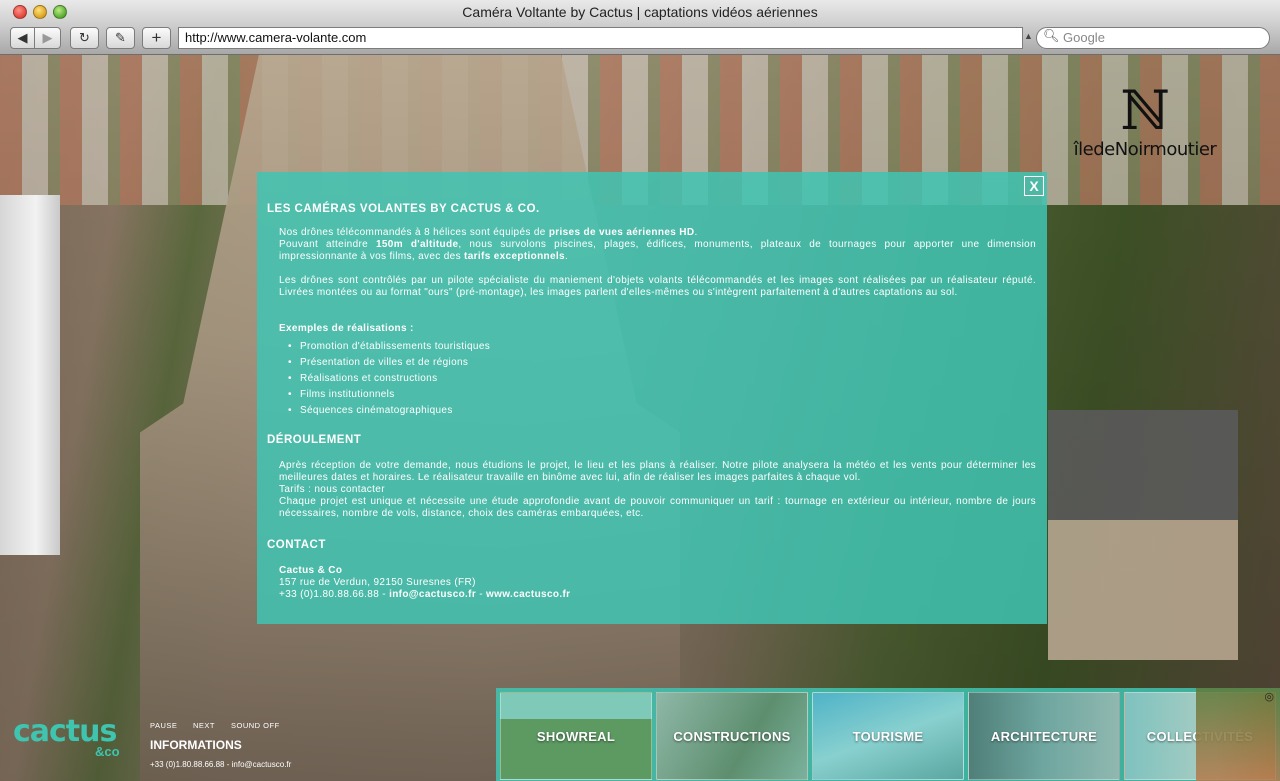  Describe the element at coordinates (1145, 110) in the screenshot. I see `noirmoutier-swirl-icon: ℕ` at that location.